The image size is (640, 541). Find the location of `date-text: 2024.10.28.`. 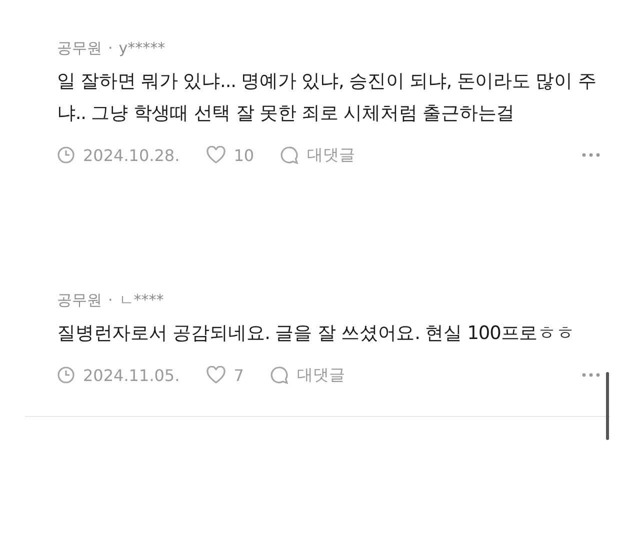

date-text: 2024.10.28. is located at coordinates (131, 155).